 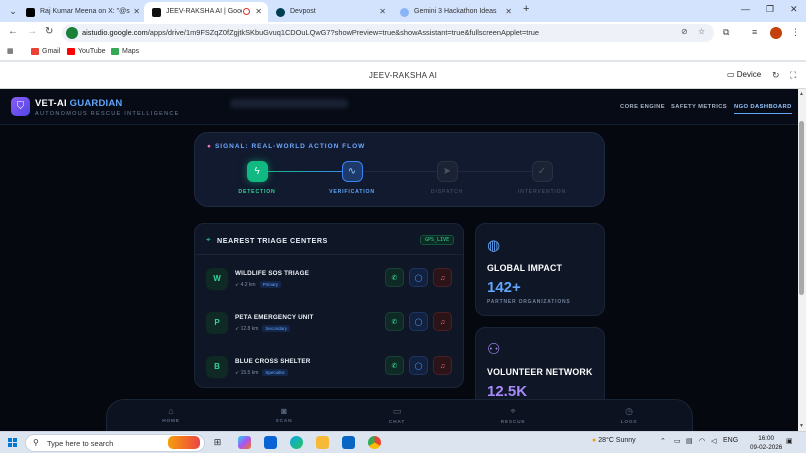 What do you see at coordinates (754, 32) in the screenshot?
I see `media-icon: ≡` at bounding box center [754, 32].